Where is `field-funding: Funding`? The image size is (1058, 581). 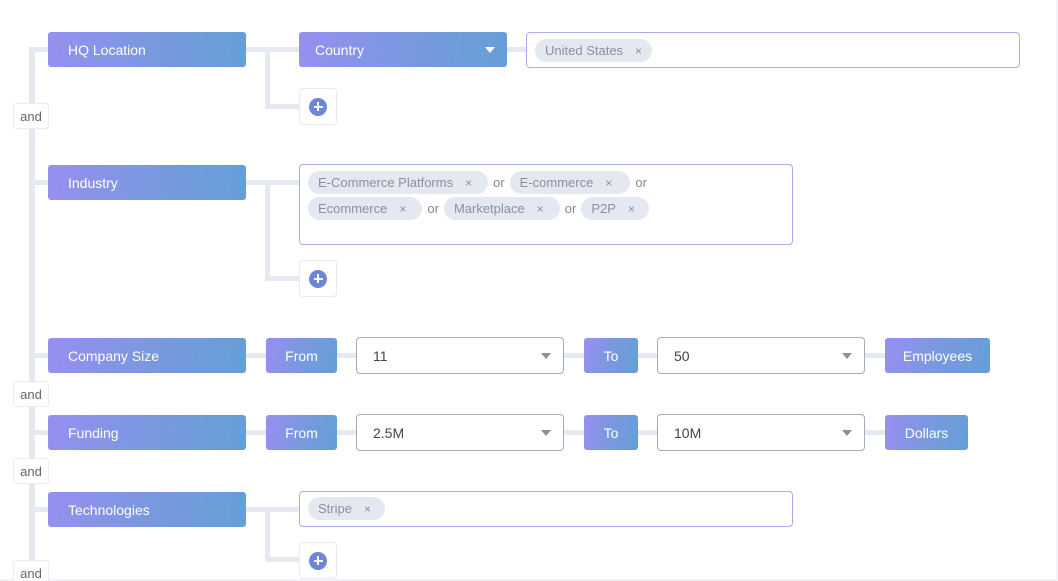 field-funding: Funding is located at coordinates (147, 432).